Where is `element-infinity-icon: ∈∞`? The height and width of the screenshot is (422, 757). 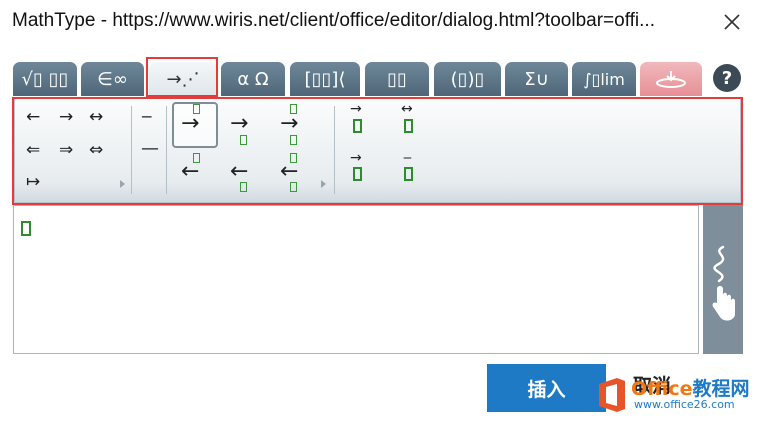
element-infinity-icon: ∈∞ is located at coordinates (112, 79).